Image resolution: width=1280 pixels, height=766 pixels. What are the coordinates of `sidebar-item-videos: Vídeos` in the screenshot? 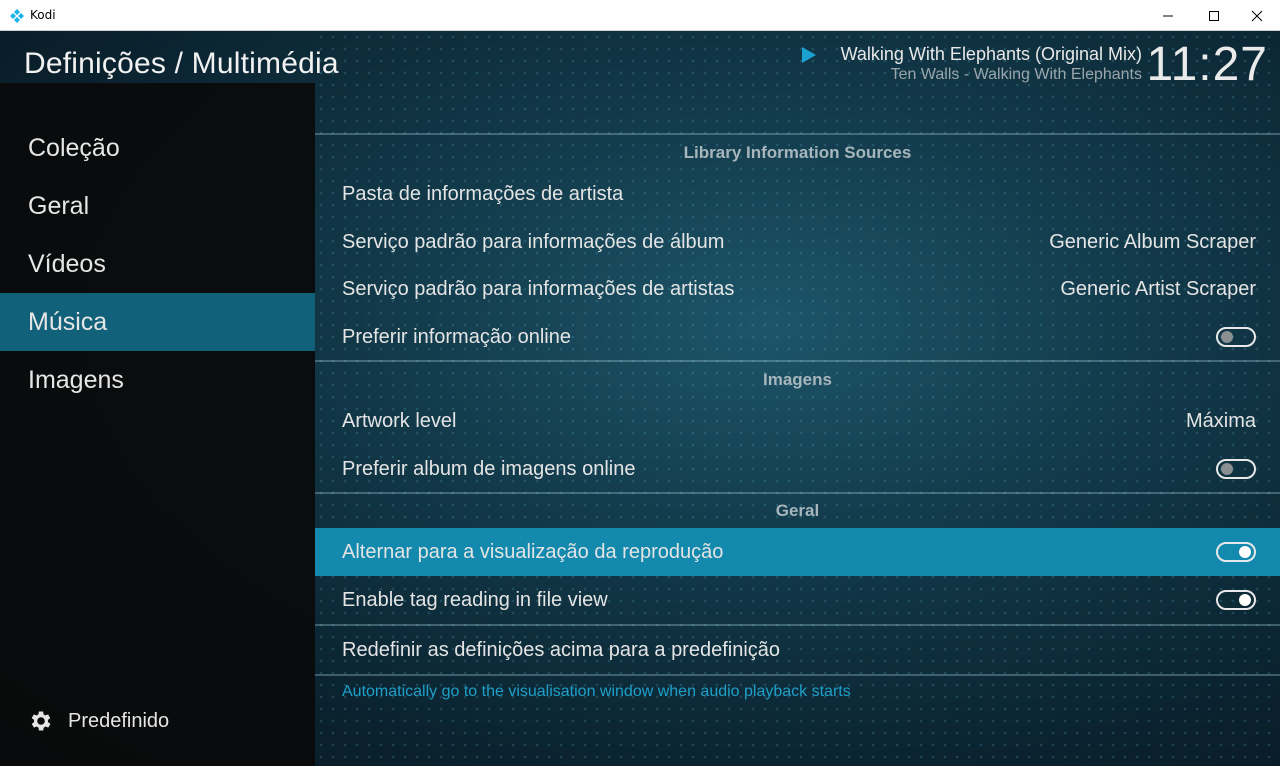 It's located at (157, 264).